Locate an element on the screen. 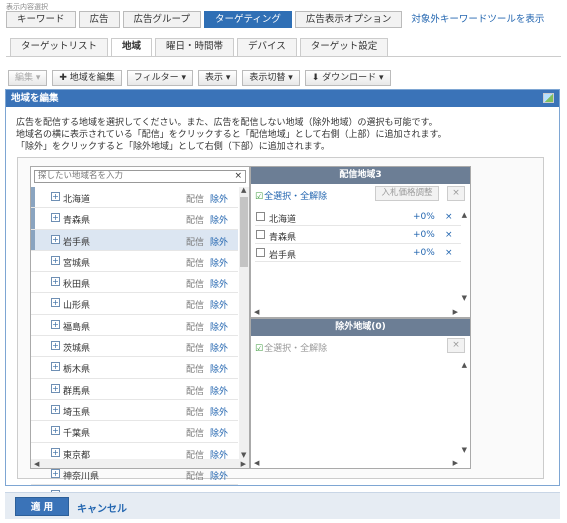 This screenshot has width=567, height=523. tab-target-list: ターゲットリスト is located at coordinates (59, 47).